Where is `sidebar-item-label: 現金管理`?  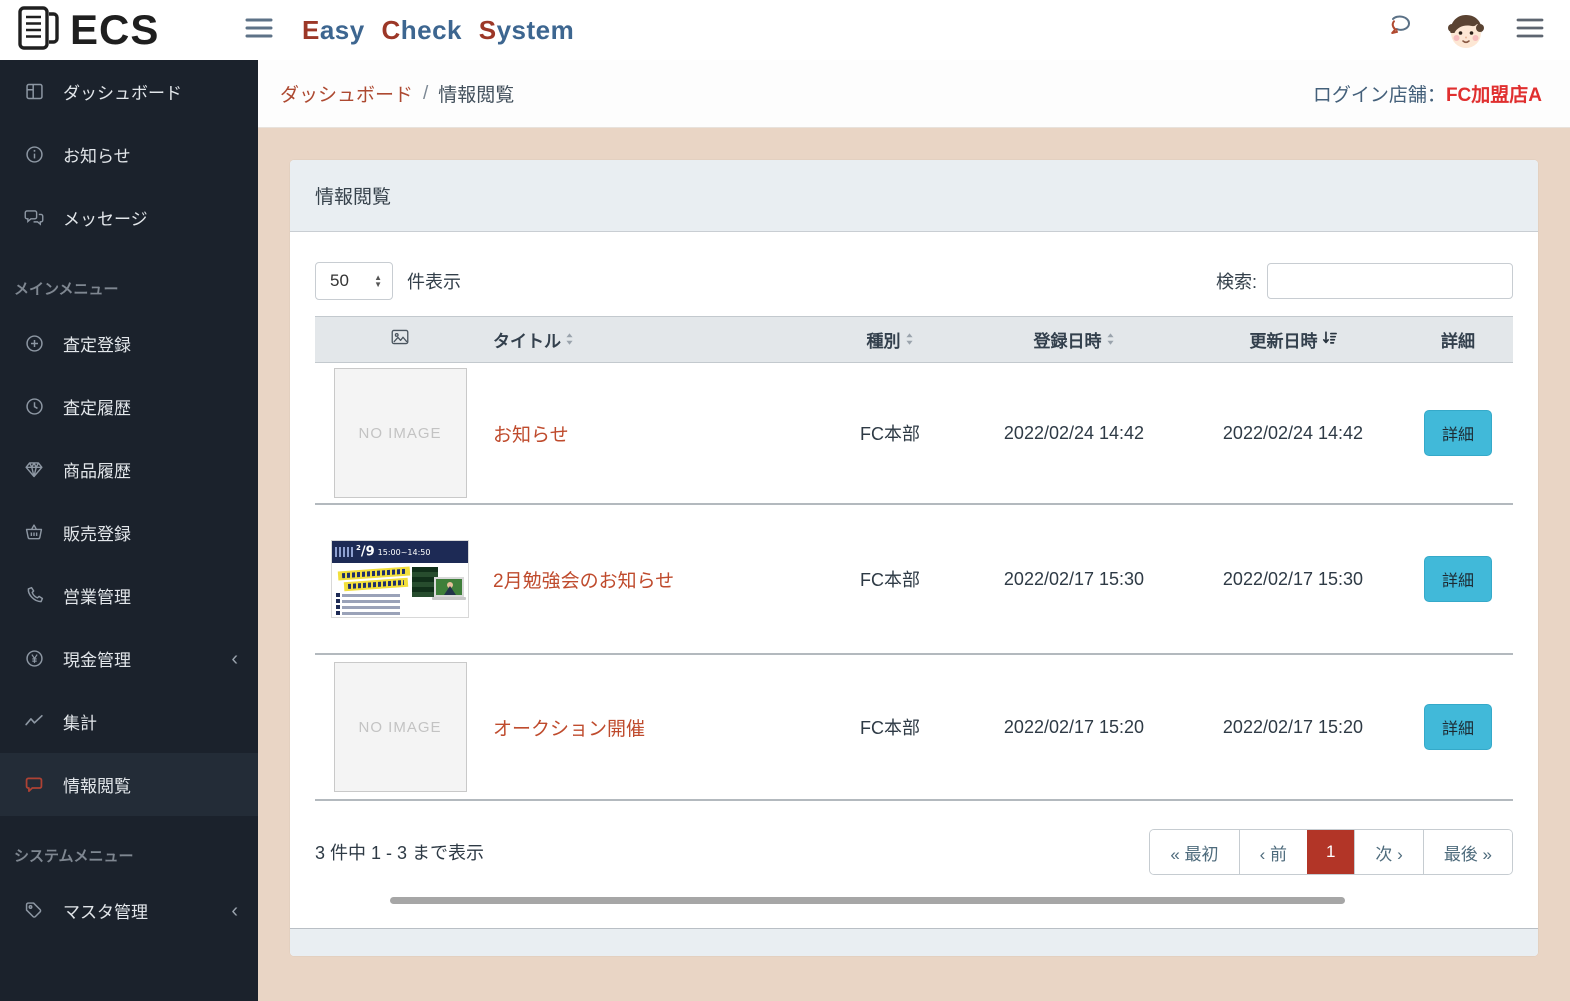
sidebar-item-label: 現金管理 is located at coordinates (97, 660).